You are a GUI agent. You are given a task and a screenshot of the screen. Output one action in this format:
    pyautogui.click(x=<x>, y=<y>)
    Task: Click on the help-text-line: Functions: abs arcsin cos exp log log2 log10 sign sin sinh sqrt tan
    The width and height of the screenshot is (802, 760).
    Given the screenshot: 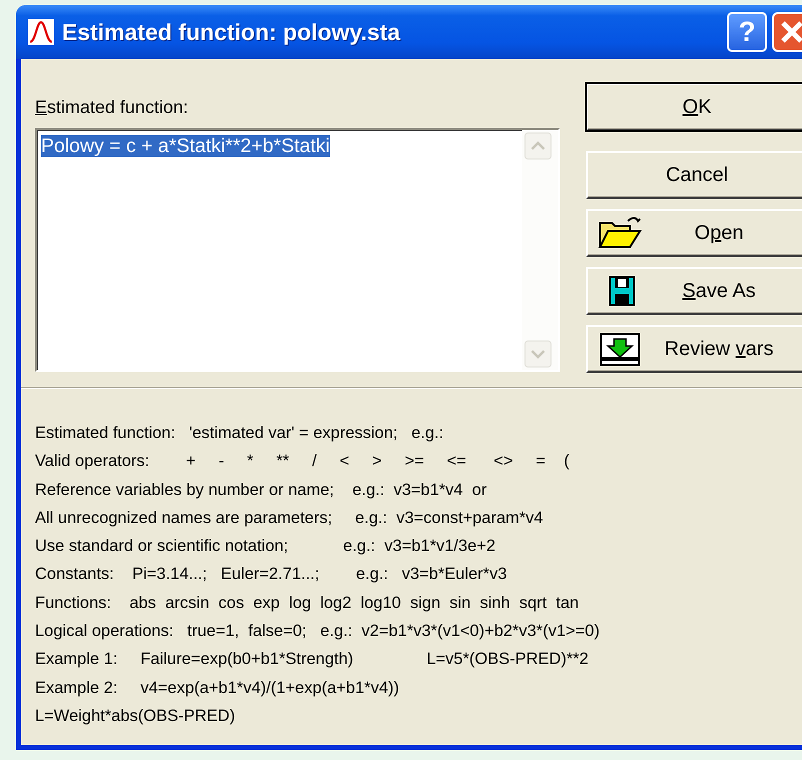 What is the action you would take?
    pyautogui.click(x=307, y=603)
    